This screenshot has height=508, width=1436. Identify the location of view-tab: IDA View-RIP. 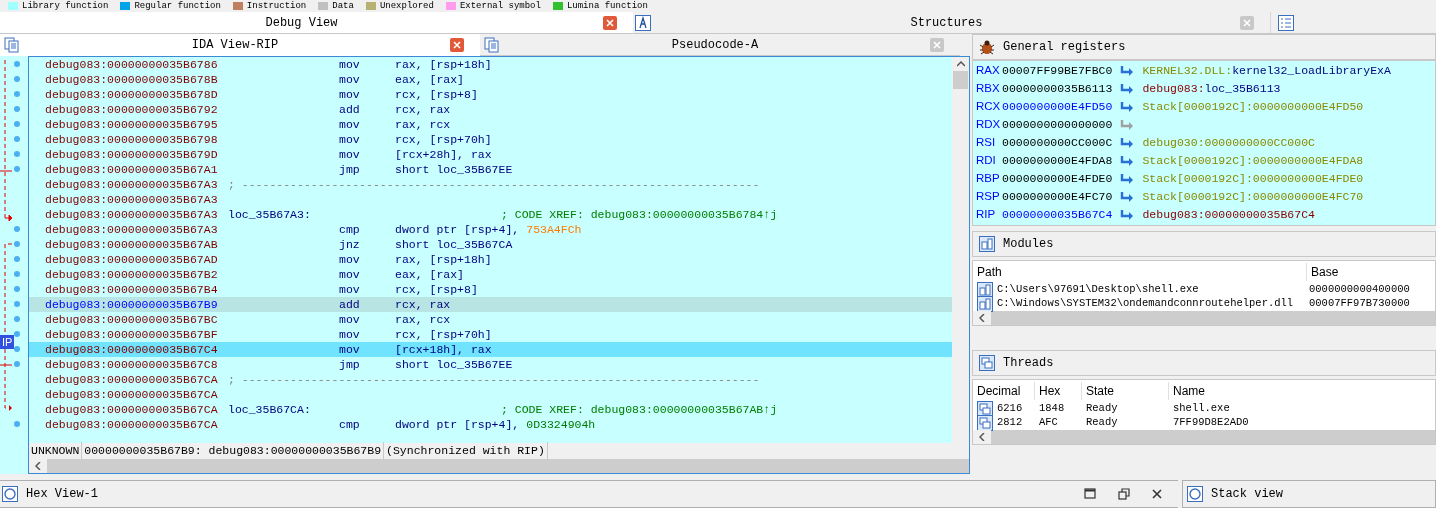
(240, 45).